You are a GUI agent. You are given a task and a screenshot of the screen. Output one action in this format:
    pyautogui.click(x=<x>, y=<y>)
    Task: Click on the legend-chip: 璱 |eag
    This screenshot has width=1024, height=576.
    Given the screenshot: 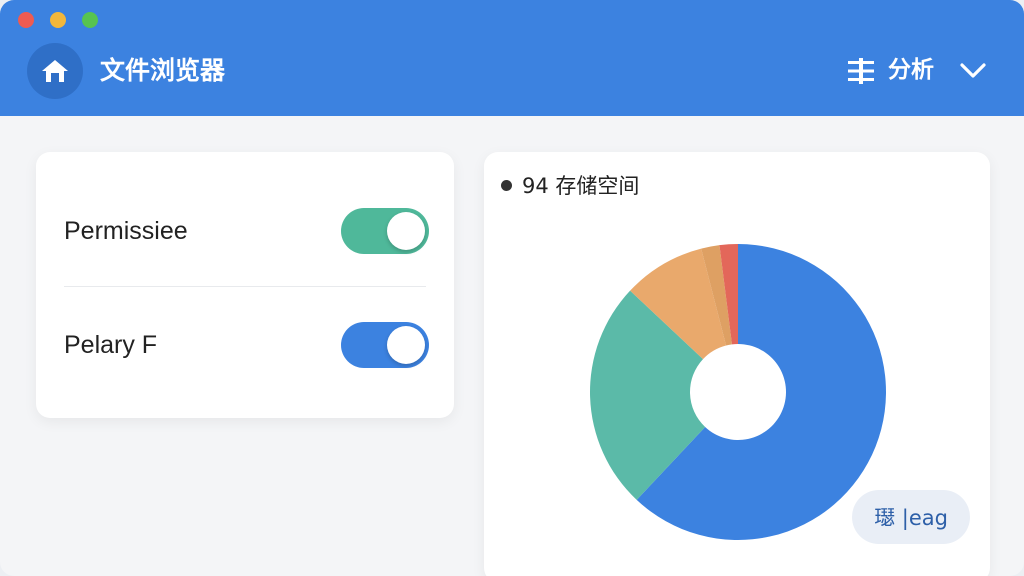 What is the action you would take?
    pyautogui.click(x=911, y=517)
    